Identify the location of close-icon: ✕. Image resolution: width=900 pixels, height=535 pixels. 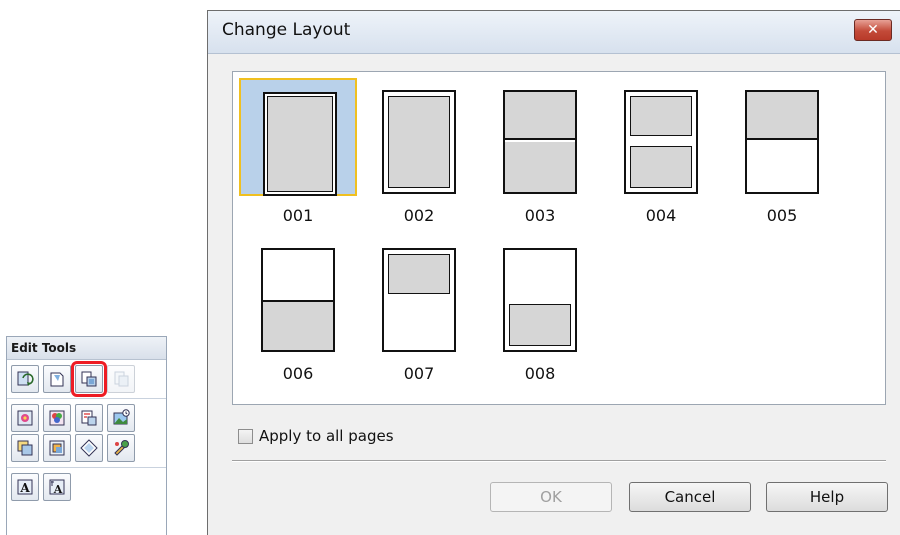
(873, 30).